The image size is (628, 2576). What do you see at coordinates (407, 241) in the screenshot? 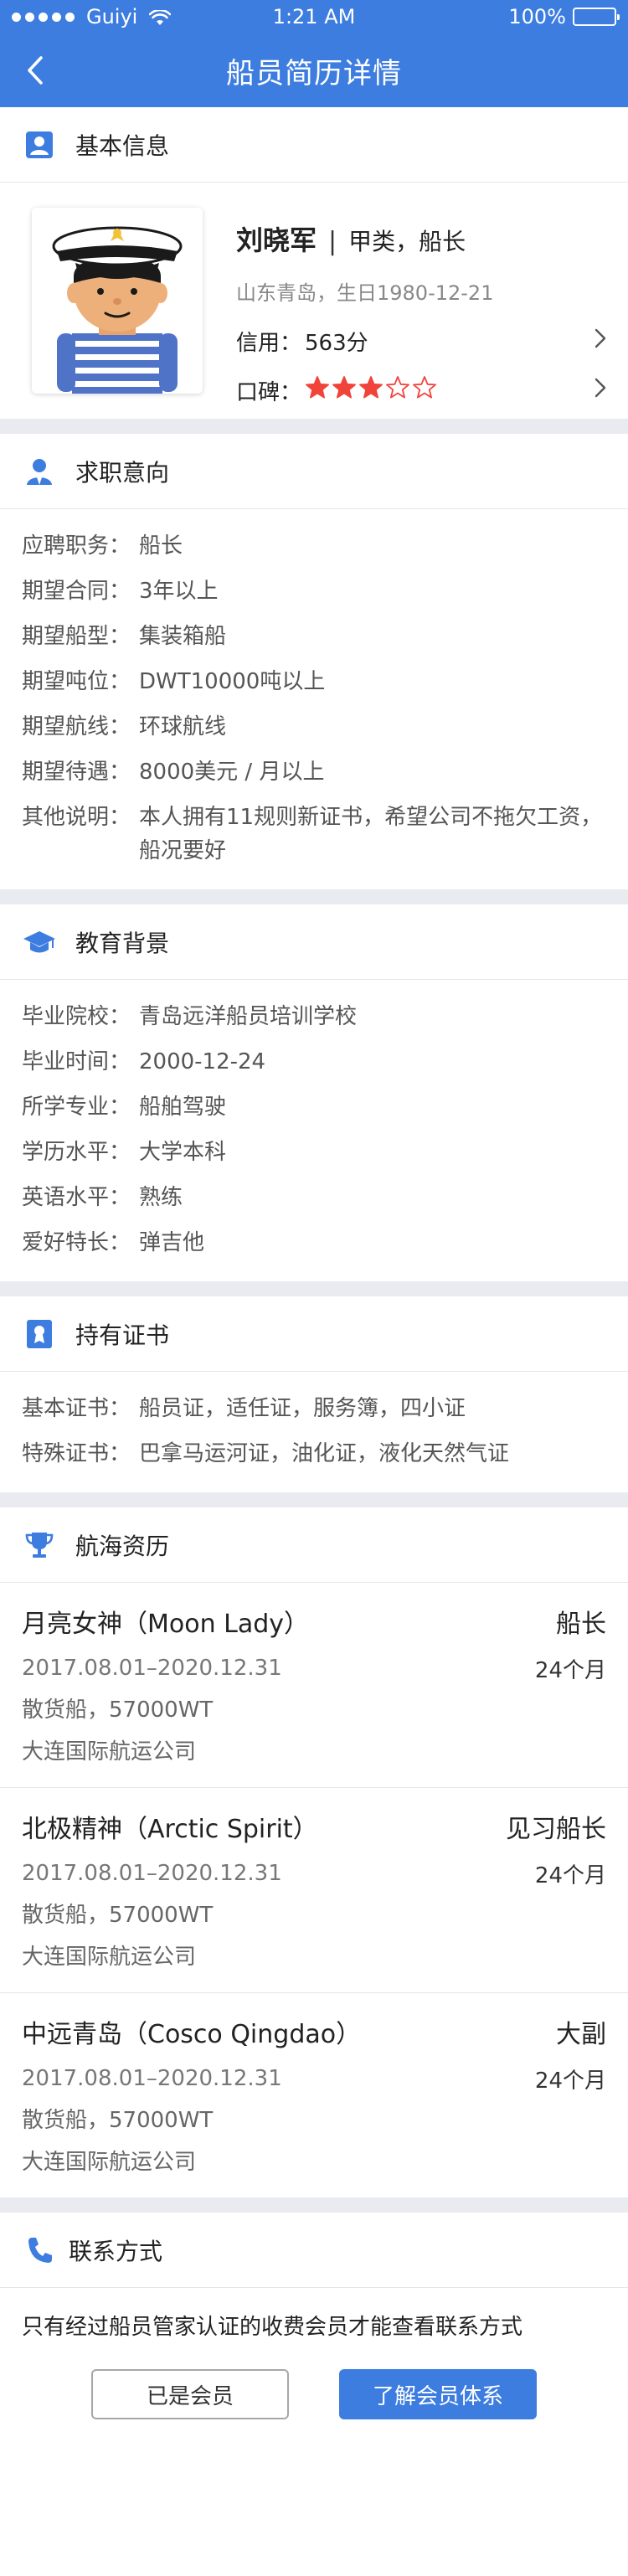
I see `crew-role: 甲类，船长` at bounding box center [407, 241].